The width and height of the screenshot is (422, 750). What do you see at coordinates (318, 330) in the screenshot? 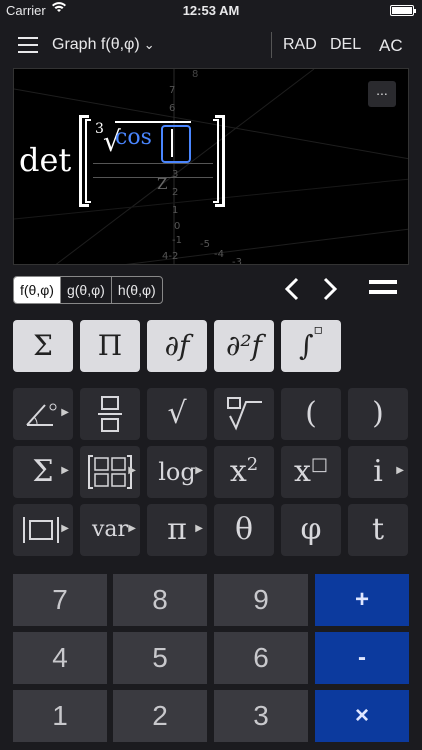
I see `box-icon: ▫` at bounding box center [318, 330].